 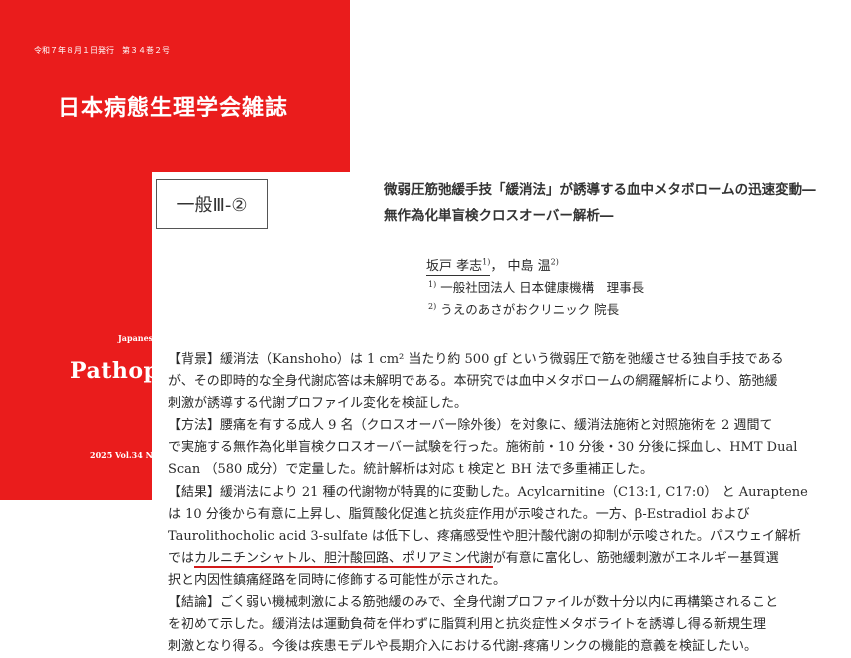 I want to click on cover-issue-date: 令和７年８月１日発行 第３４巻２号, so click(x=102, y=50).